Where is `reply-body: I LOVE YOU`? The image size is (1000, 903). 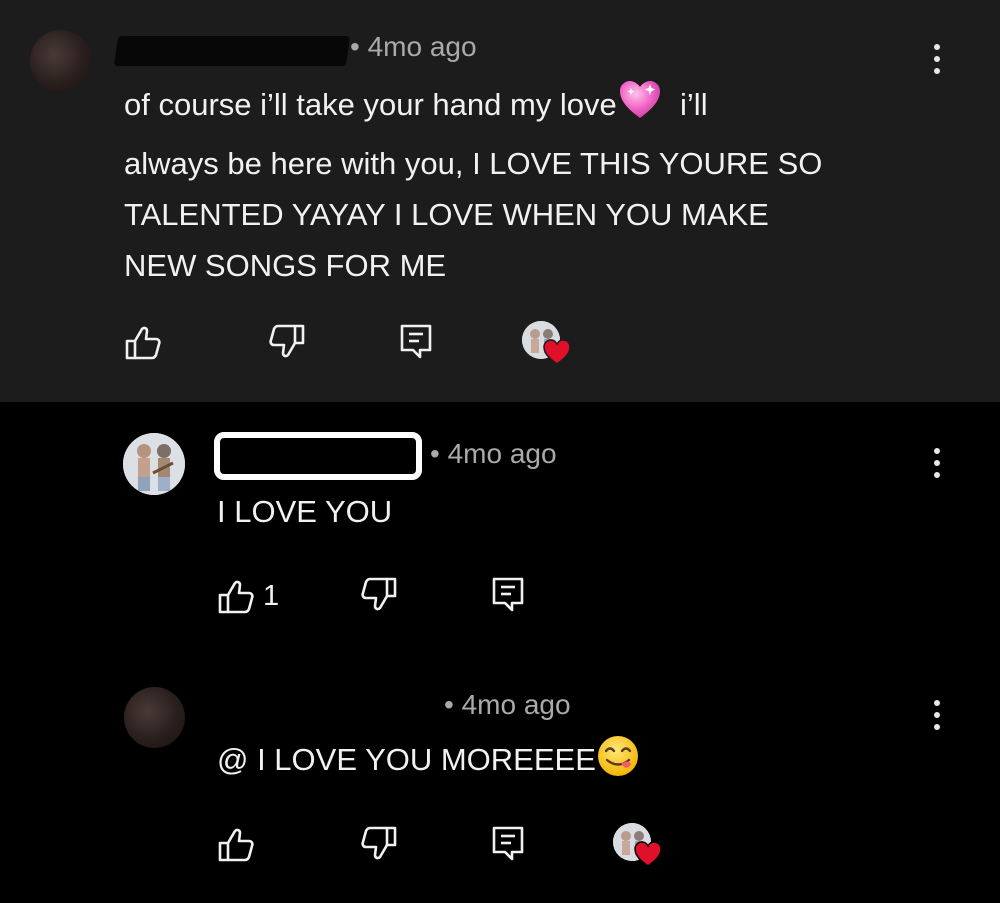
reply-body: I LOVE YOU is located at coordinates (305, 511).